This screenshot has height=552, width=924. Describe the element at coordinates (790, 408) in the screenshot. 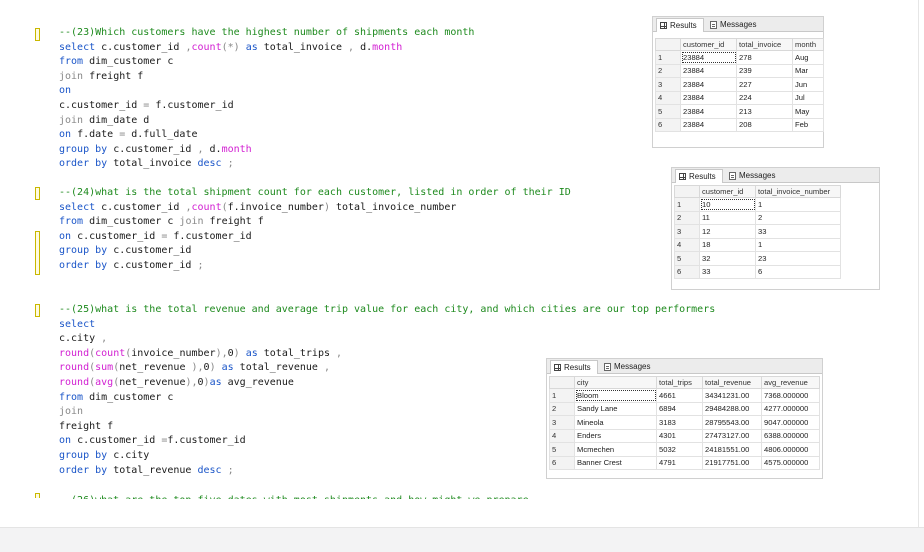

I see `table-cell: 4277.000000` at that location.